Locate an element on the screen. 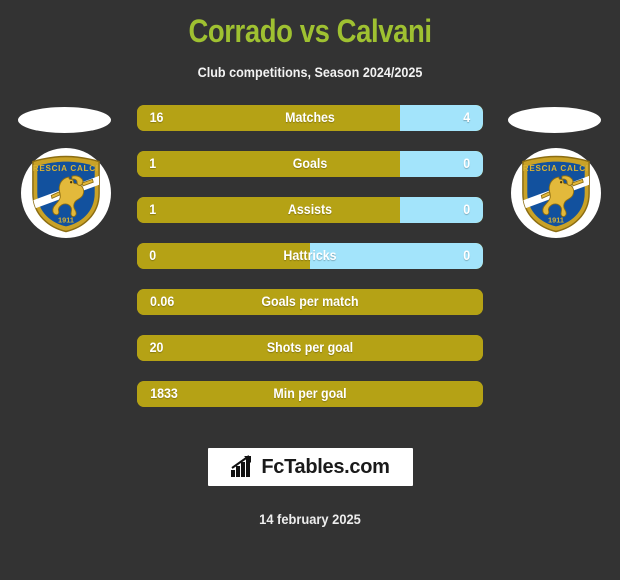  stat-label: Assists is located at coordinates (310, 209).